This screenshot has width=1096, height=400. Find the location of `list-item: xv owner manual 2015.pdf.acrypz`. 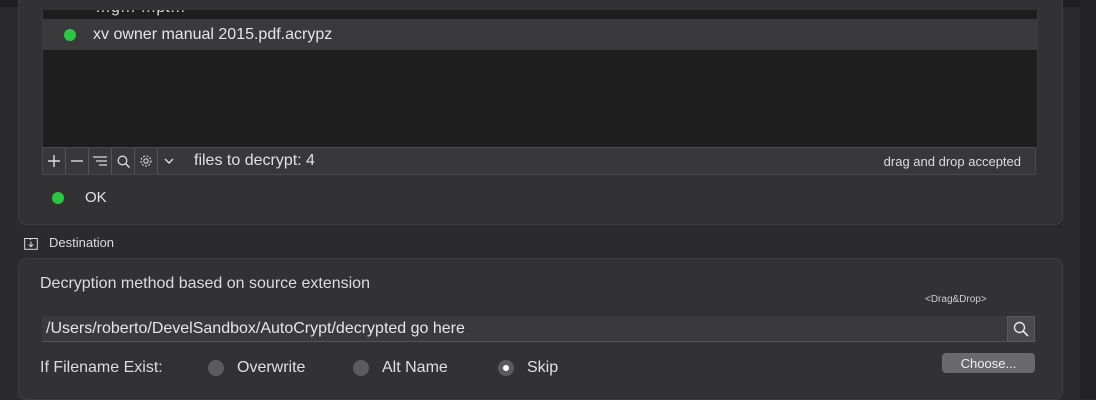

list-item: xv owner manual 2015.pdf.acrypz is located at coordinates (540, 34).